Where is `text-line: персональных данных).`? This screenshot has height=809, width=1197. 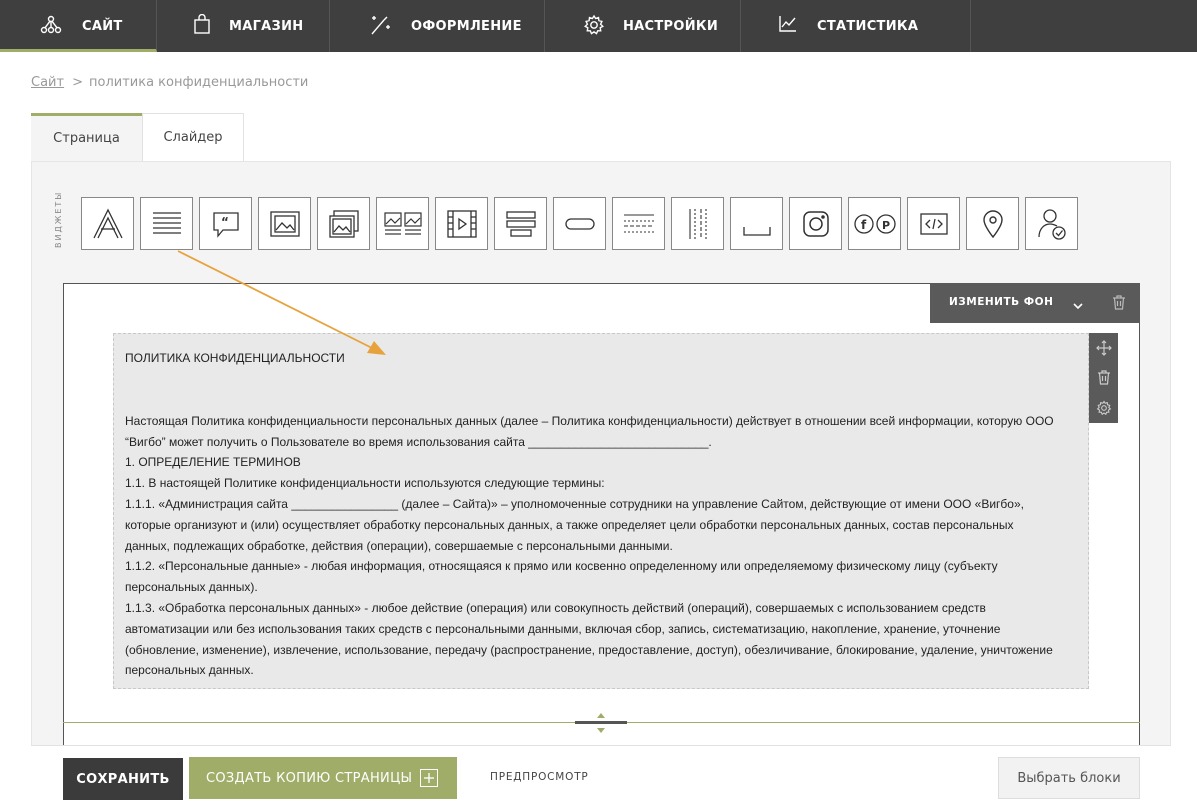 text-line: персональных данных). is located at coordinates (191, 587).